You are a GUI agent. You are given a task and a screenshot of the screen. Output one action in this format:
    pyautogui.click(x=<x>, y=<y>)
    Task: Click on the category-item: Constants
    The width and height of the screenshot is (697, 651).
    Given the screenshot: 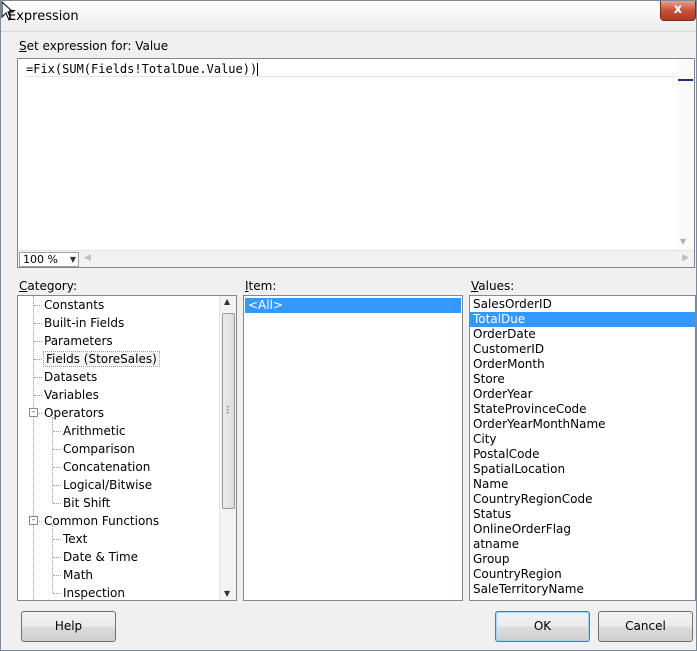 What is the action you would take?
    pyautogui.click(x=69, y=305)
    